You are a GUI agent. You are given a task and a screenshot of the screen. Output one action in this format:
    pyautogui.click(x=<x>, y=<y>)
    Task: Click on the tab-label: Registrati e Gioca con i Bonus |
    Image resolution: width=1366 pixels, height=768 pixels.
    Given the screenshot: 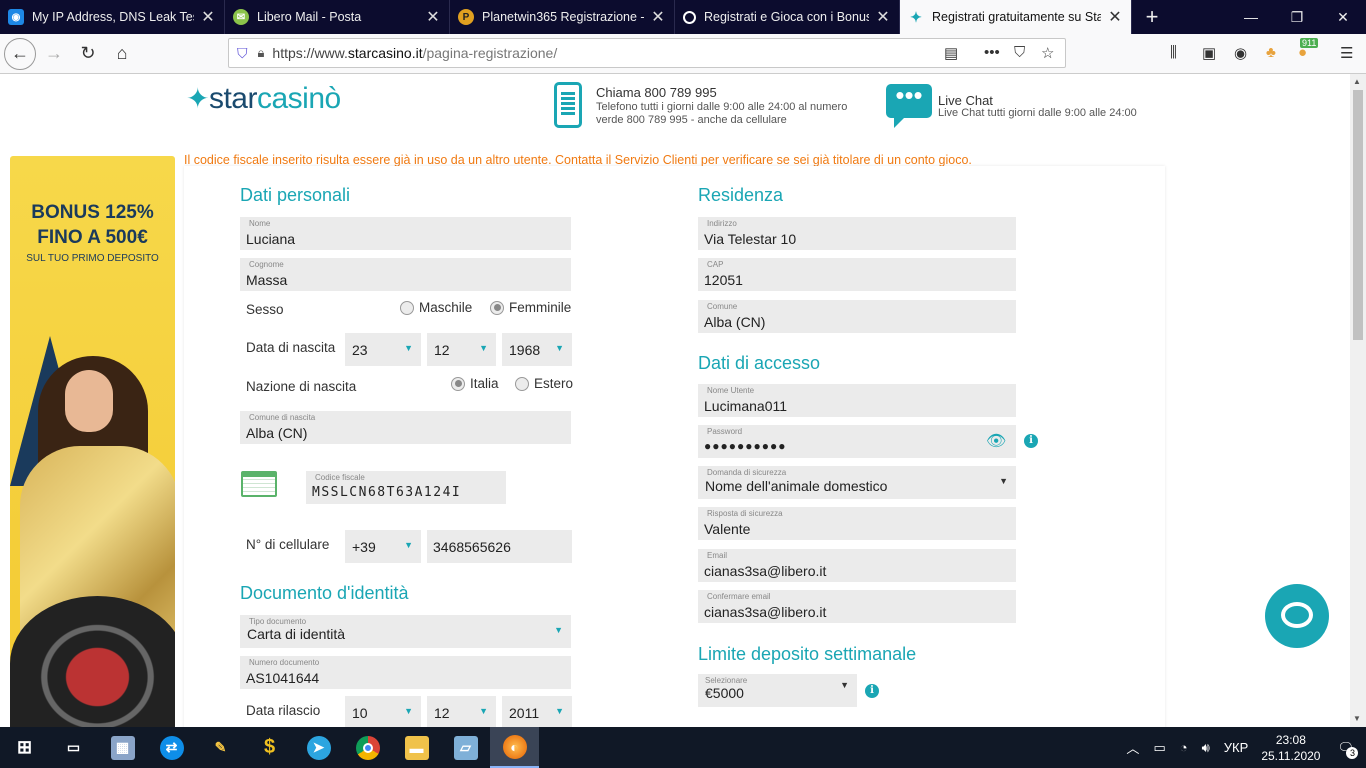 What is the action you would take?
    pyautogui.click(x=786, y=17)
    